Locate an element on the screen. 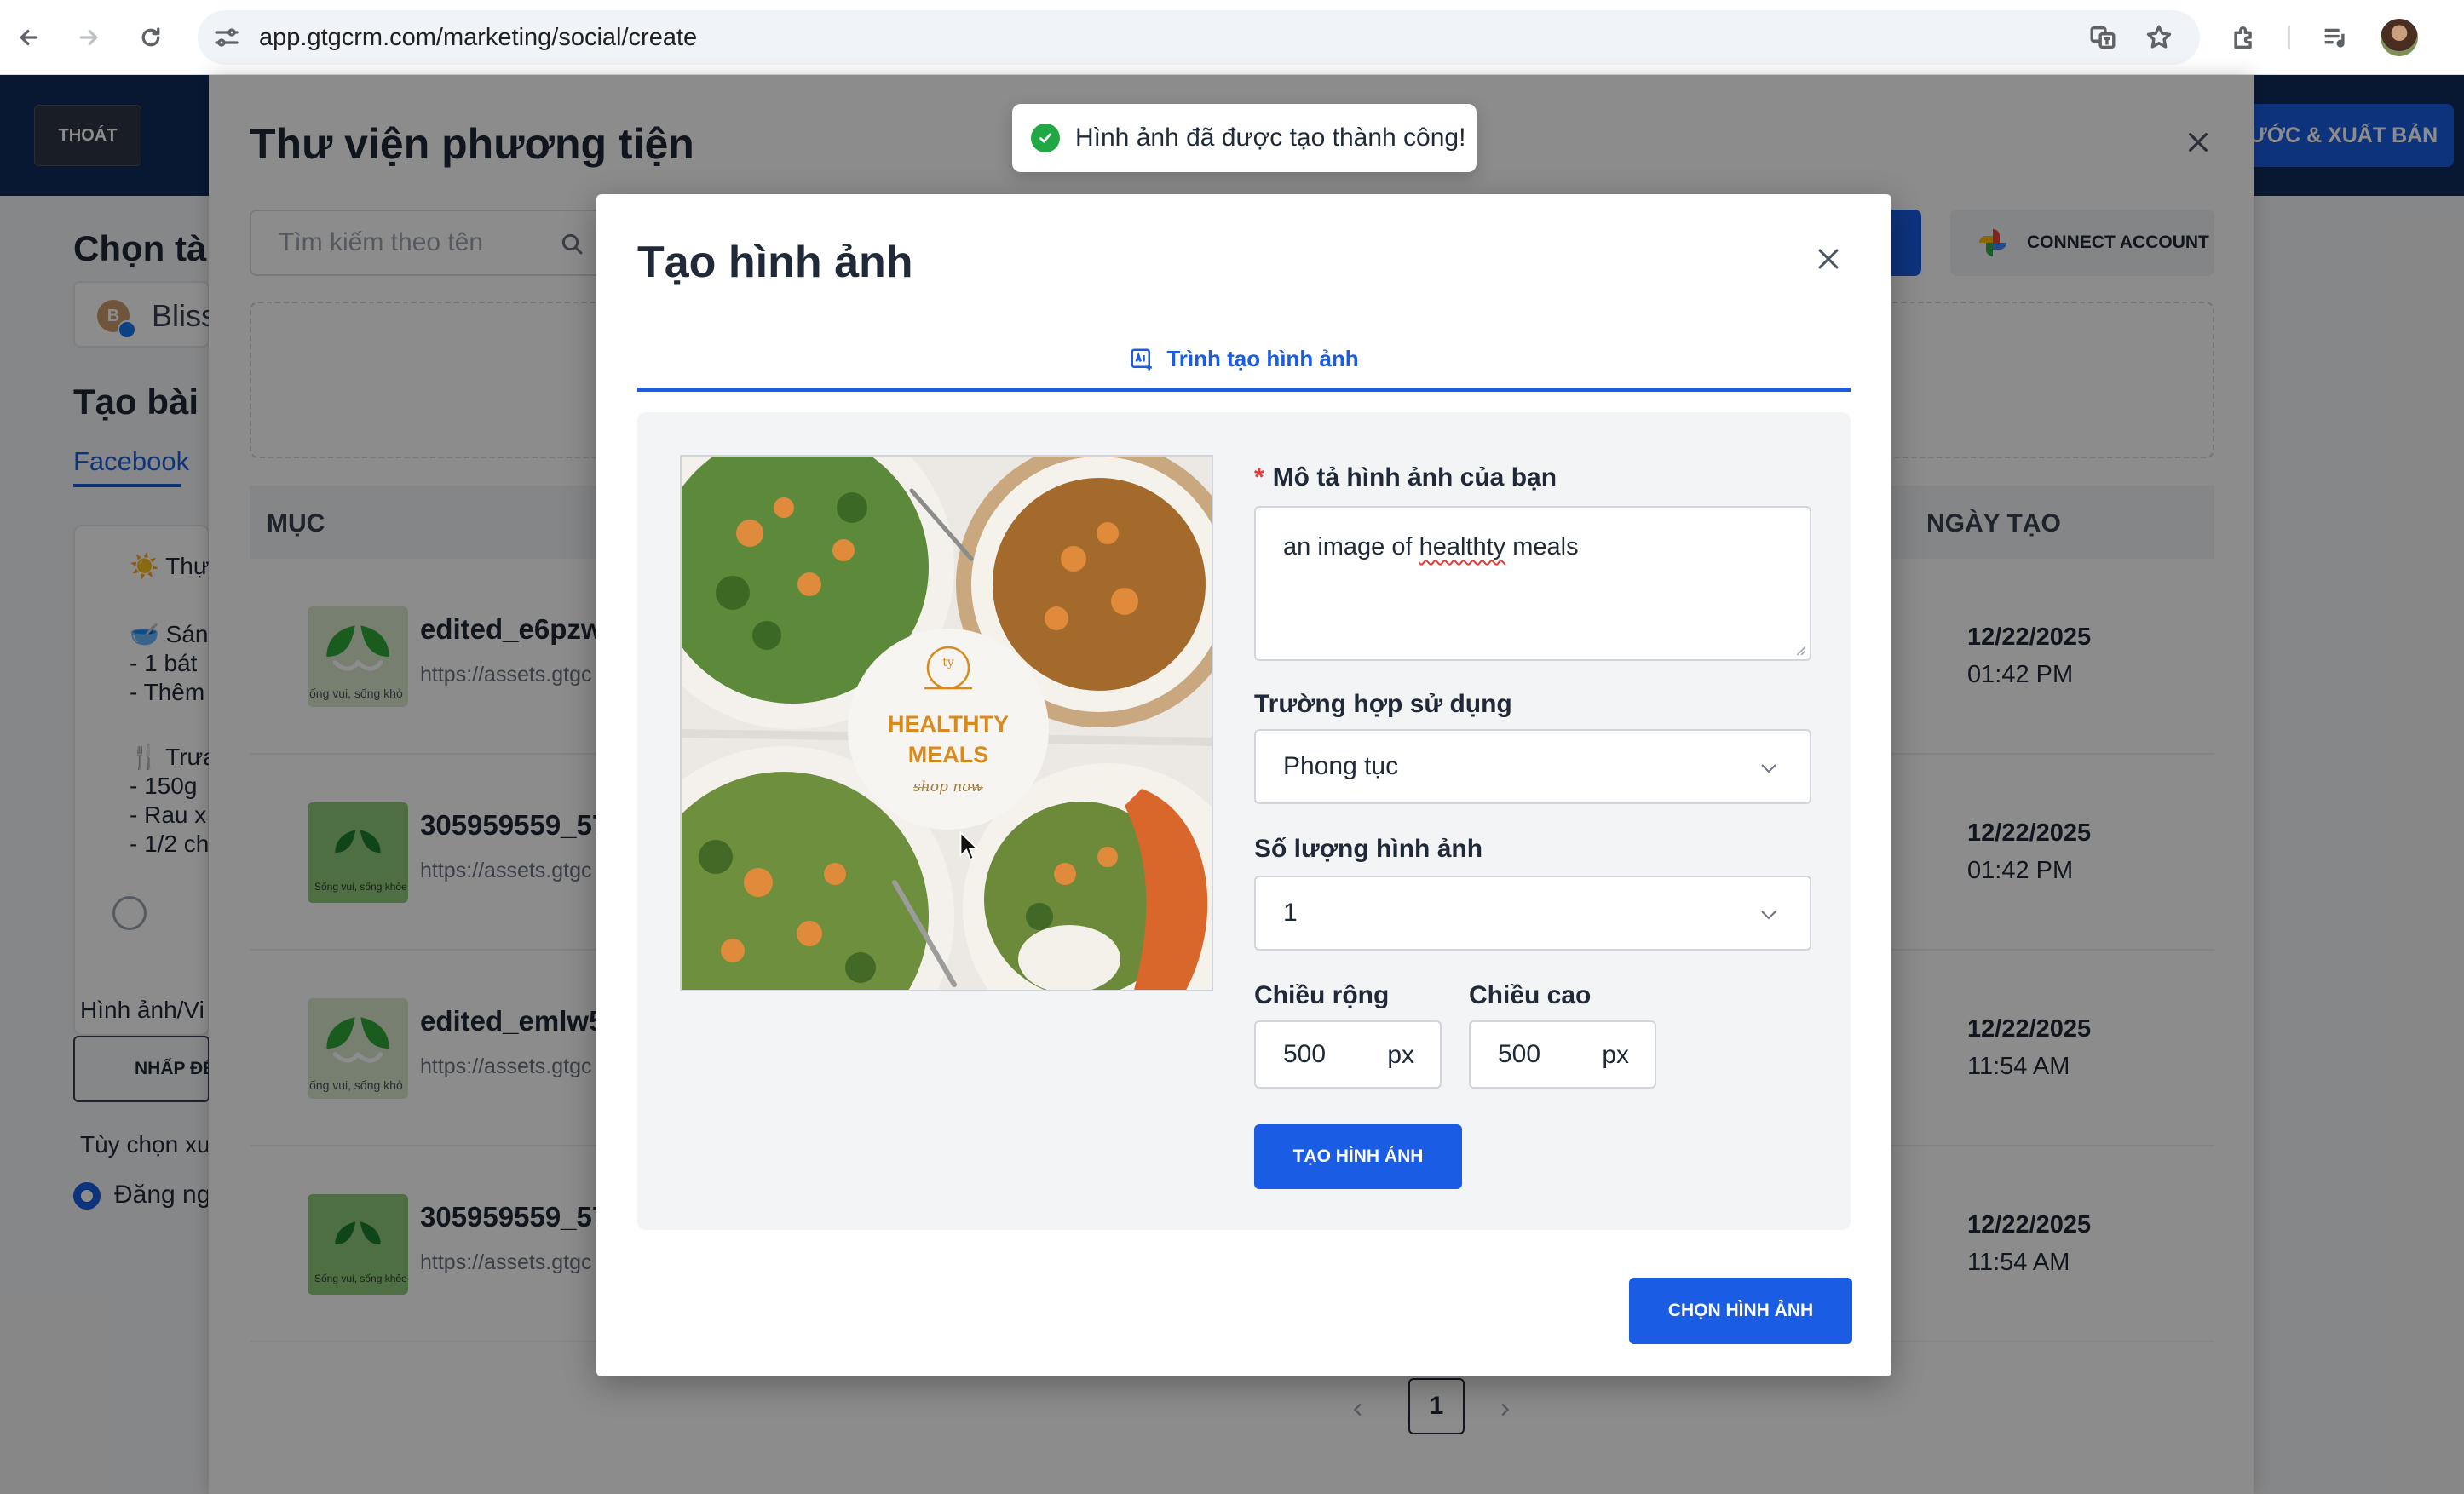 The image size is (2464, 1494). preview-title-line: MEALS is located at coordinates (948, 754).